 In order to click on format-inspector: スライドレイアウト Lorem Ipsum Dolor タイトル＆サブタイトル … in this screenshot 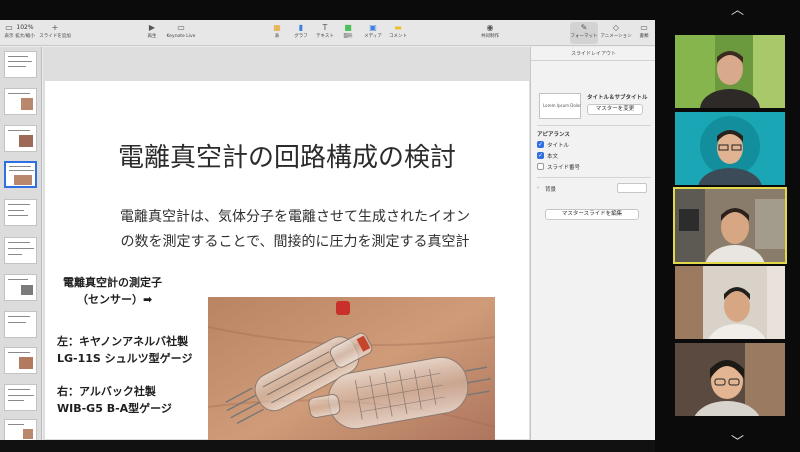, I will do `click(592, 243)`.